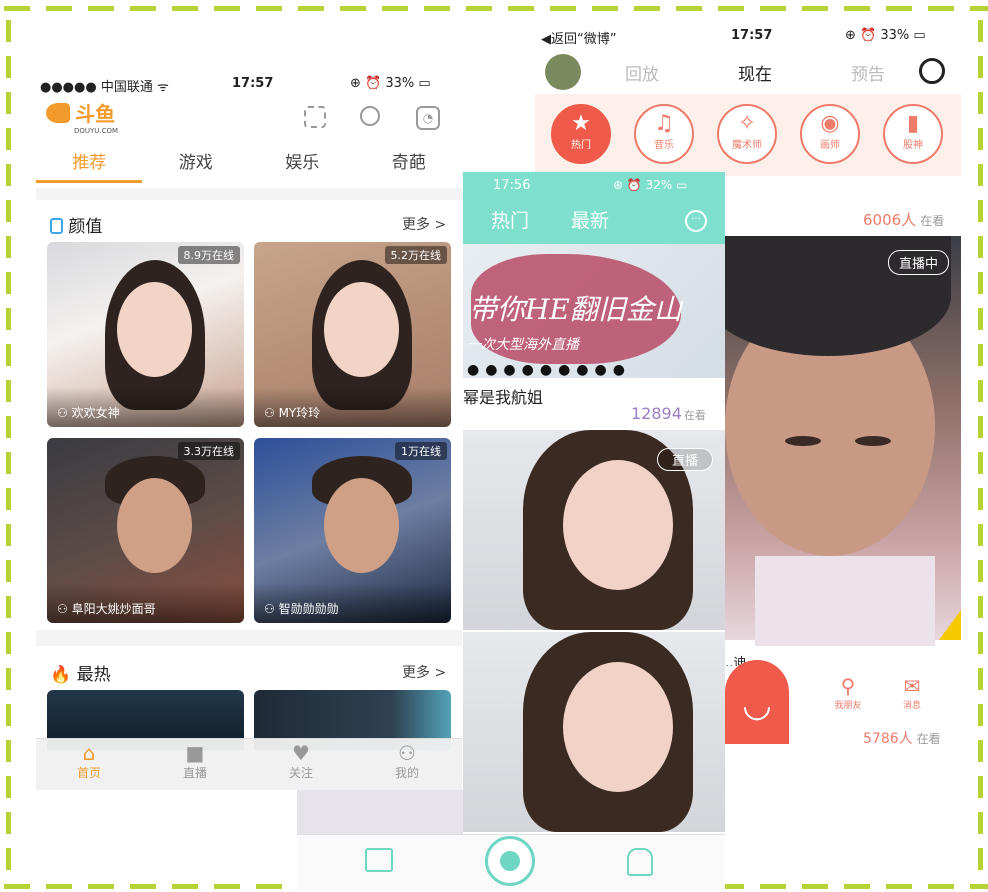 The width and height of the screenshot is (988, 892). What do you see at coordinates (424, 672) in the screenshot?
I see `section2-more: 更多 >` at bounding box center [424, 672].